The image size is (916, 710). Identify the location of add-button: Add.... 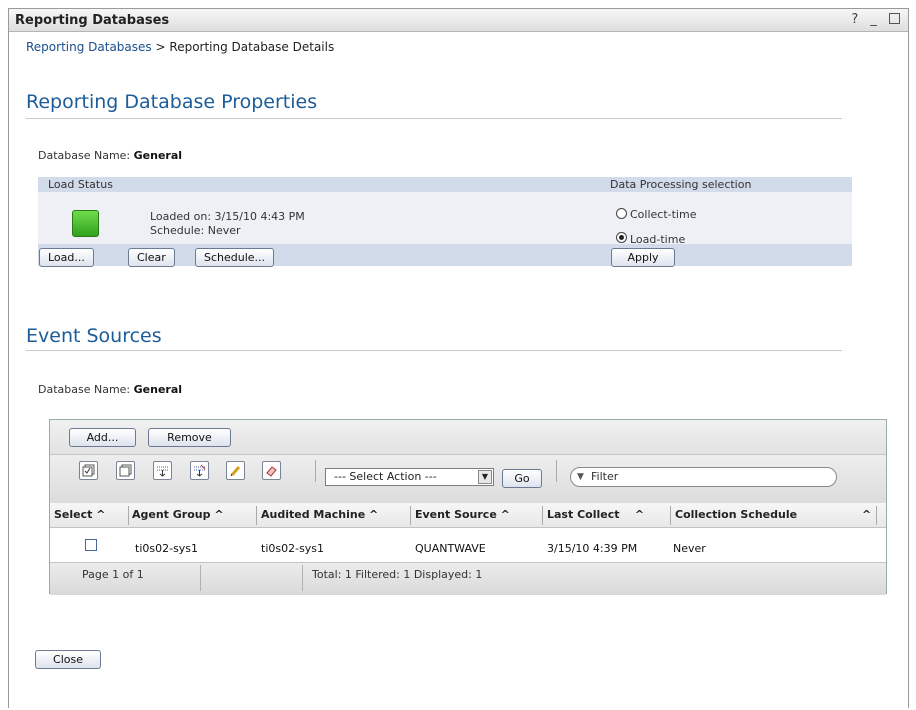
(102, 437).